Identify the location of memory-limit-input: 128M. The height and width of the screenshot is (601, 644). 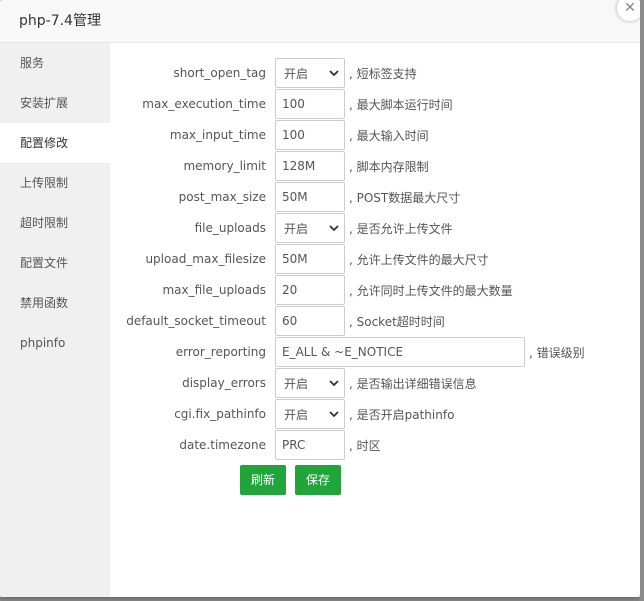
(310, 166).